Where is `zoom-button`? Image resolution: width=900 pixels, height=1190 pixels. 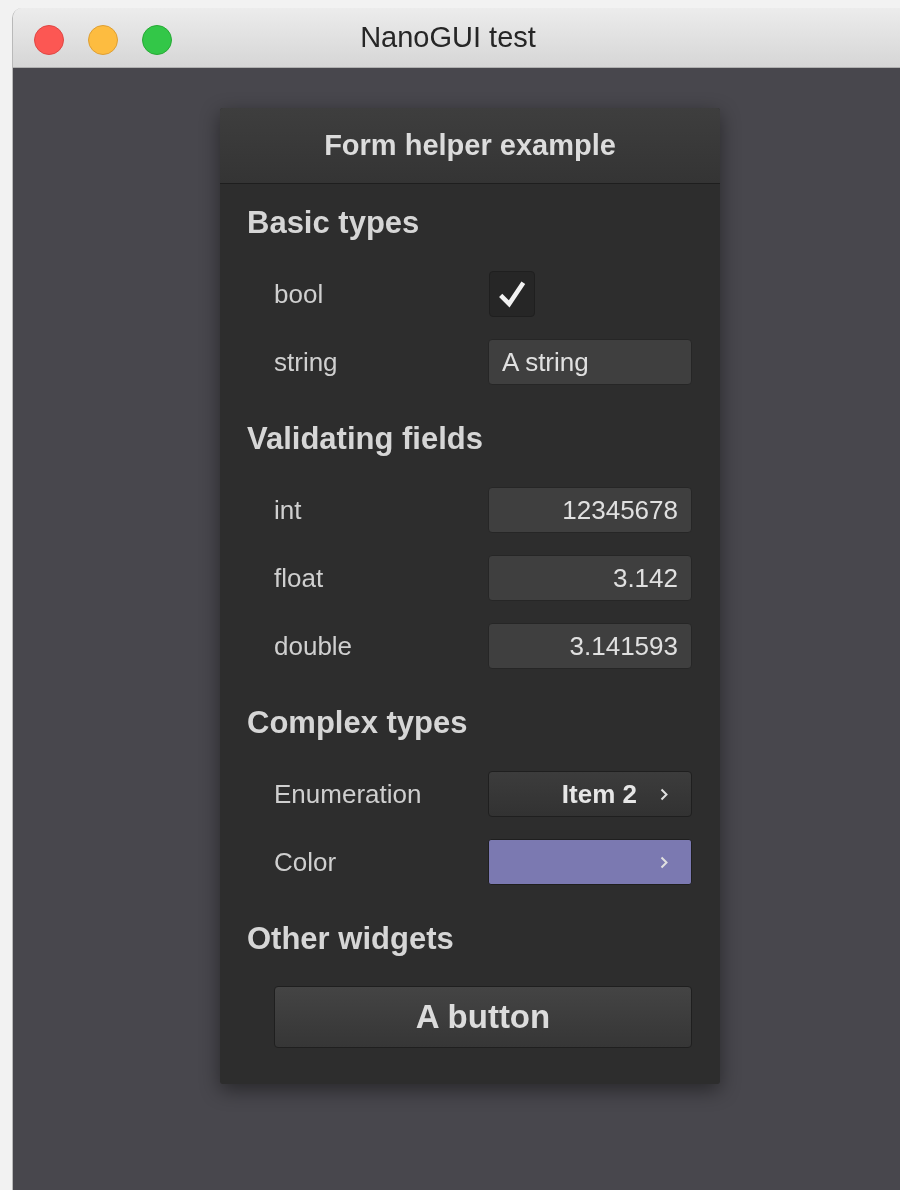
zoom-button is located at coordinates (157, 40).